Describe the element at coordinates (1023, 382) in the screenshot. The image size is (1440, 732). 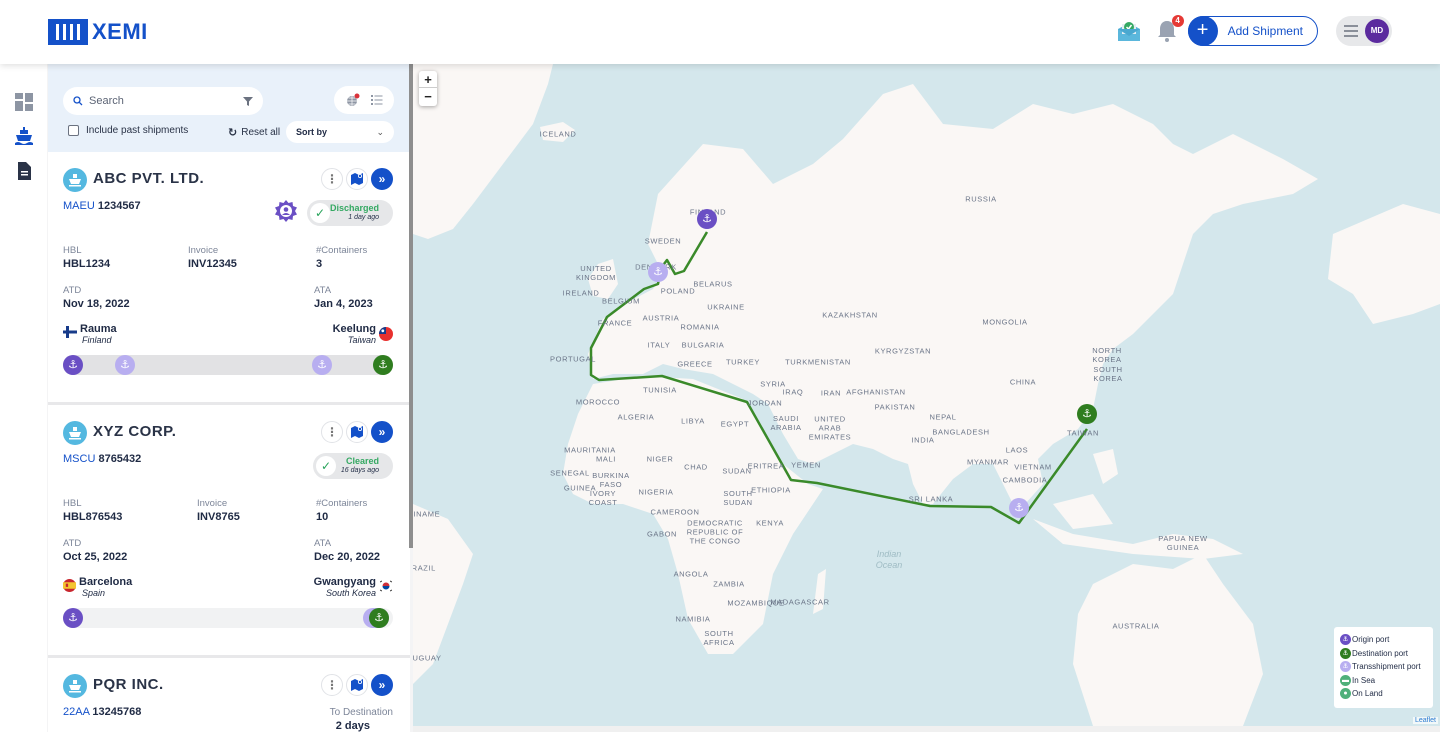
I see `country-label: CHINA` at that location.